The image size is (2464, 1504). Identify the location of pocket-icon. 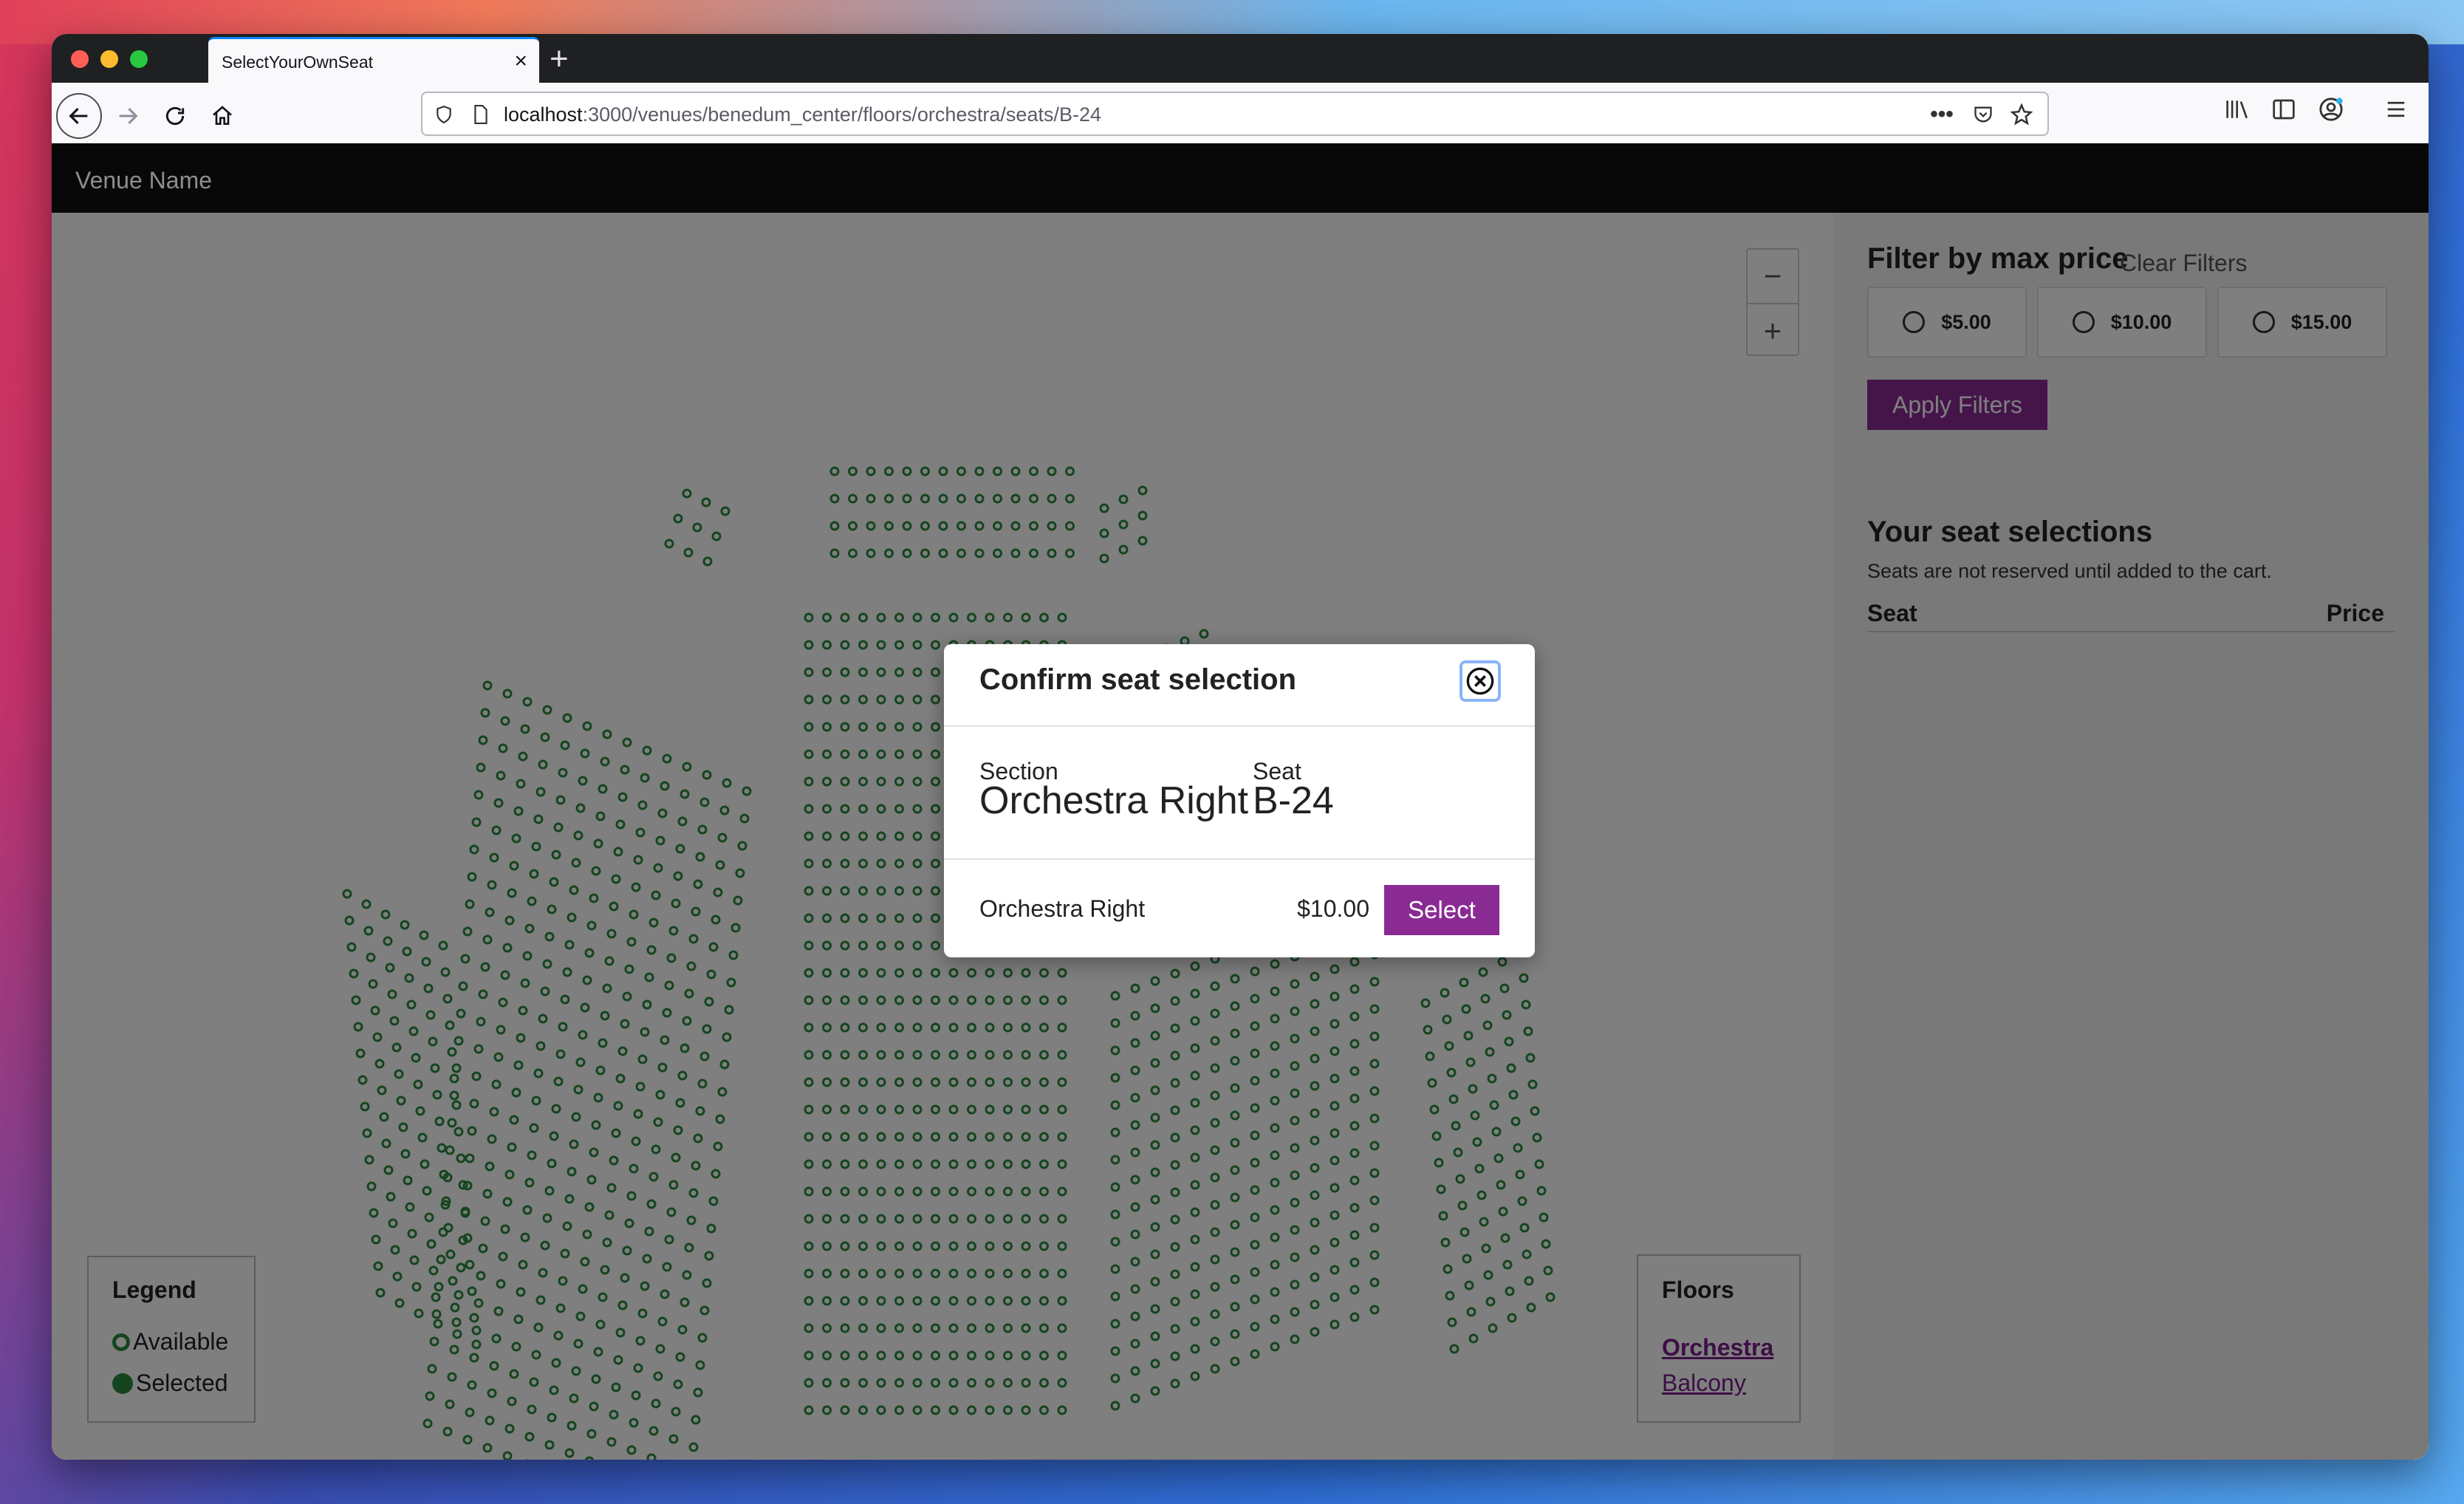
(1983, 114).